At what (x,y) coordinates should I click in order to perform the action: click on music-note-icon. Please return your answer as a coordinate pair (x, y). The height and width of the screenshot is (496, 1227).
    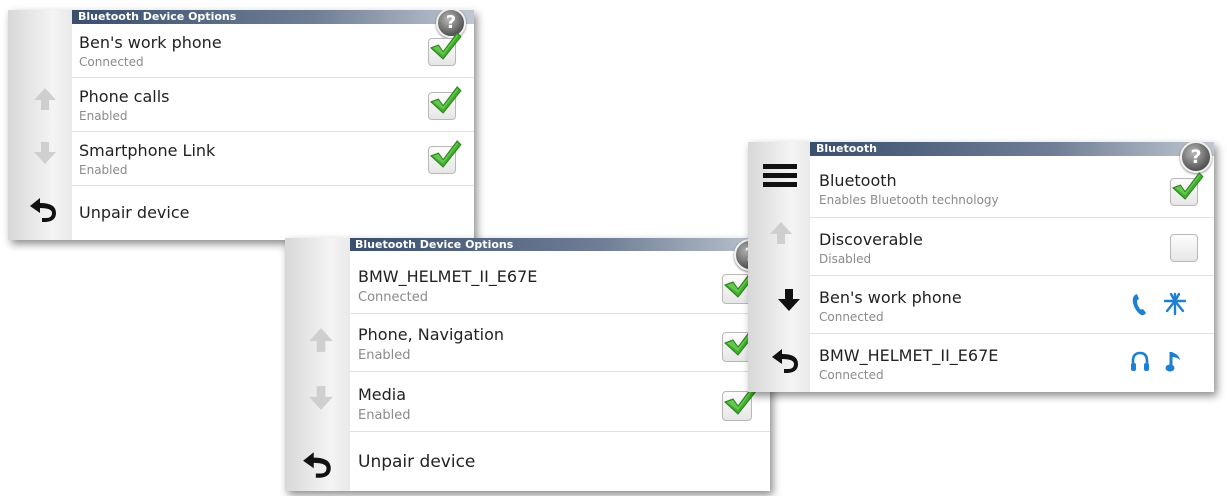
    Looking at the image, I should click on (1172, 362).